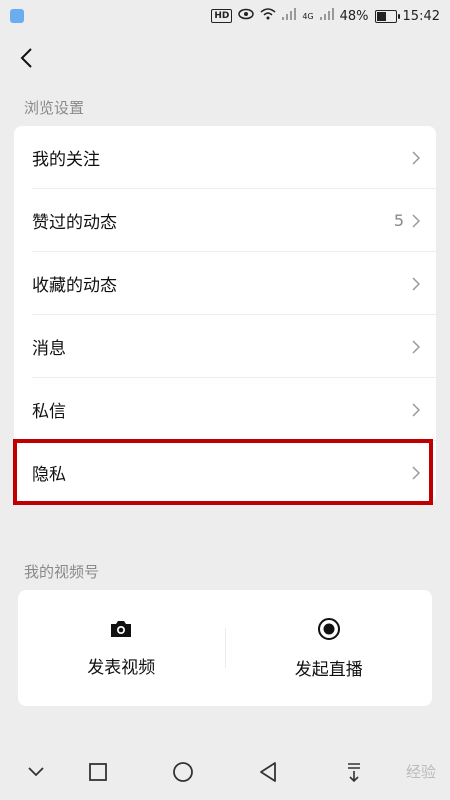  What do you see at coordinates (66, 160) in the screenshot?
I see `settings-item-label: 我的关注` at bounding box center [66, 160].